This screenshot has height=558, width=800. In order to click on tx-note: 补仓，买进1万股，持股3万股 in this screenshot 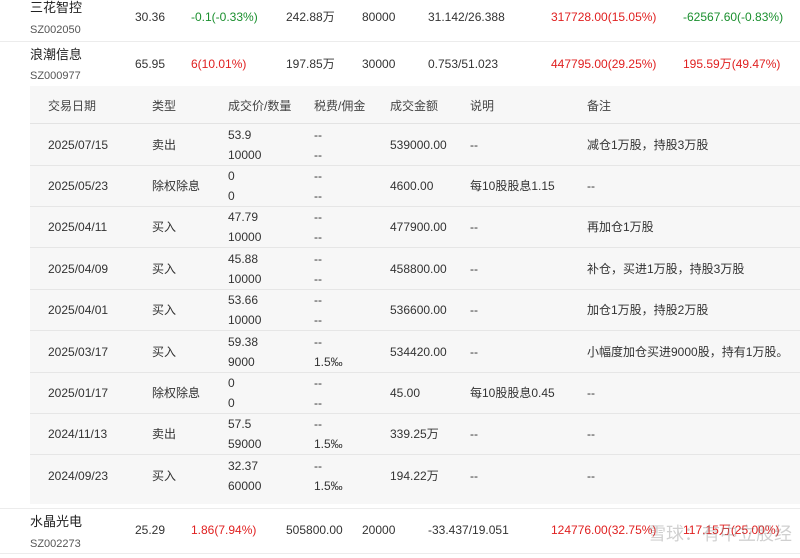, I will do `click(666, 269)`.